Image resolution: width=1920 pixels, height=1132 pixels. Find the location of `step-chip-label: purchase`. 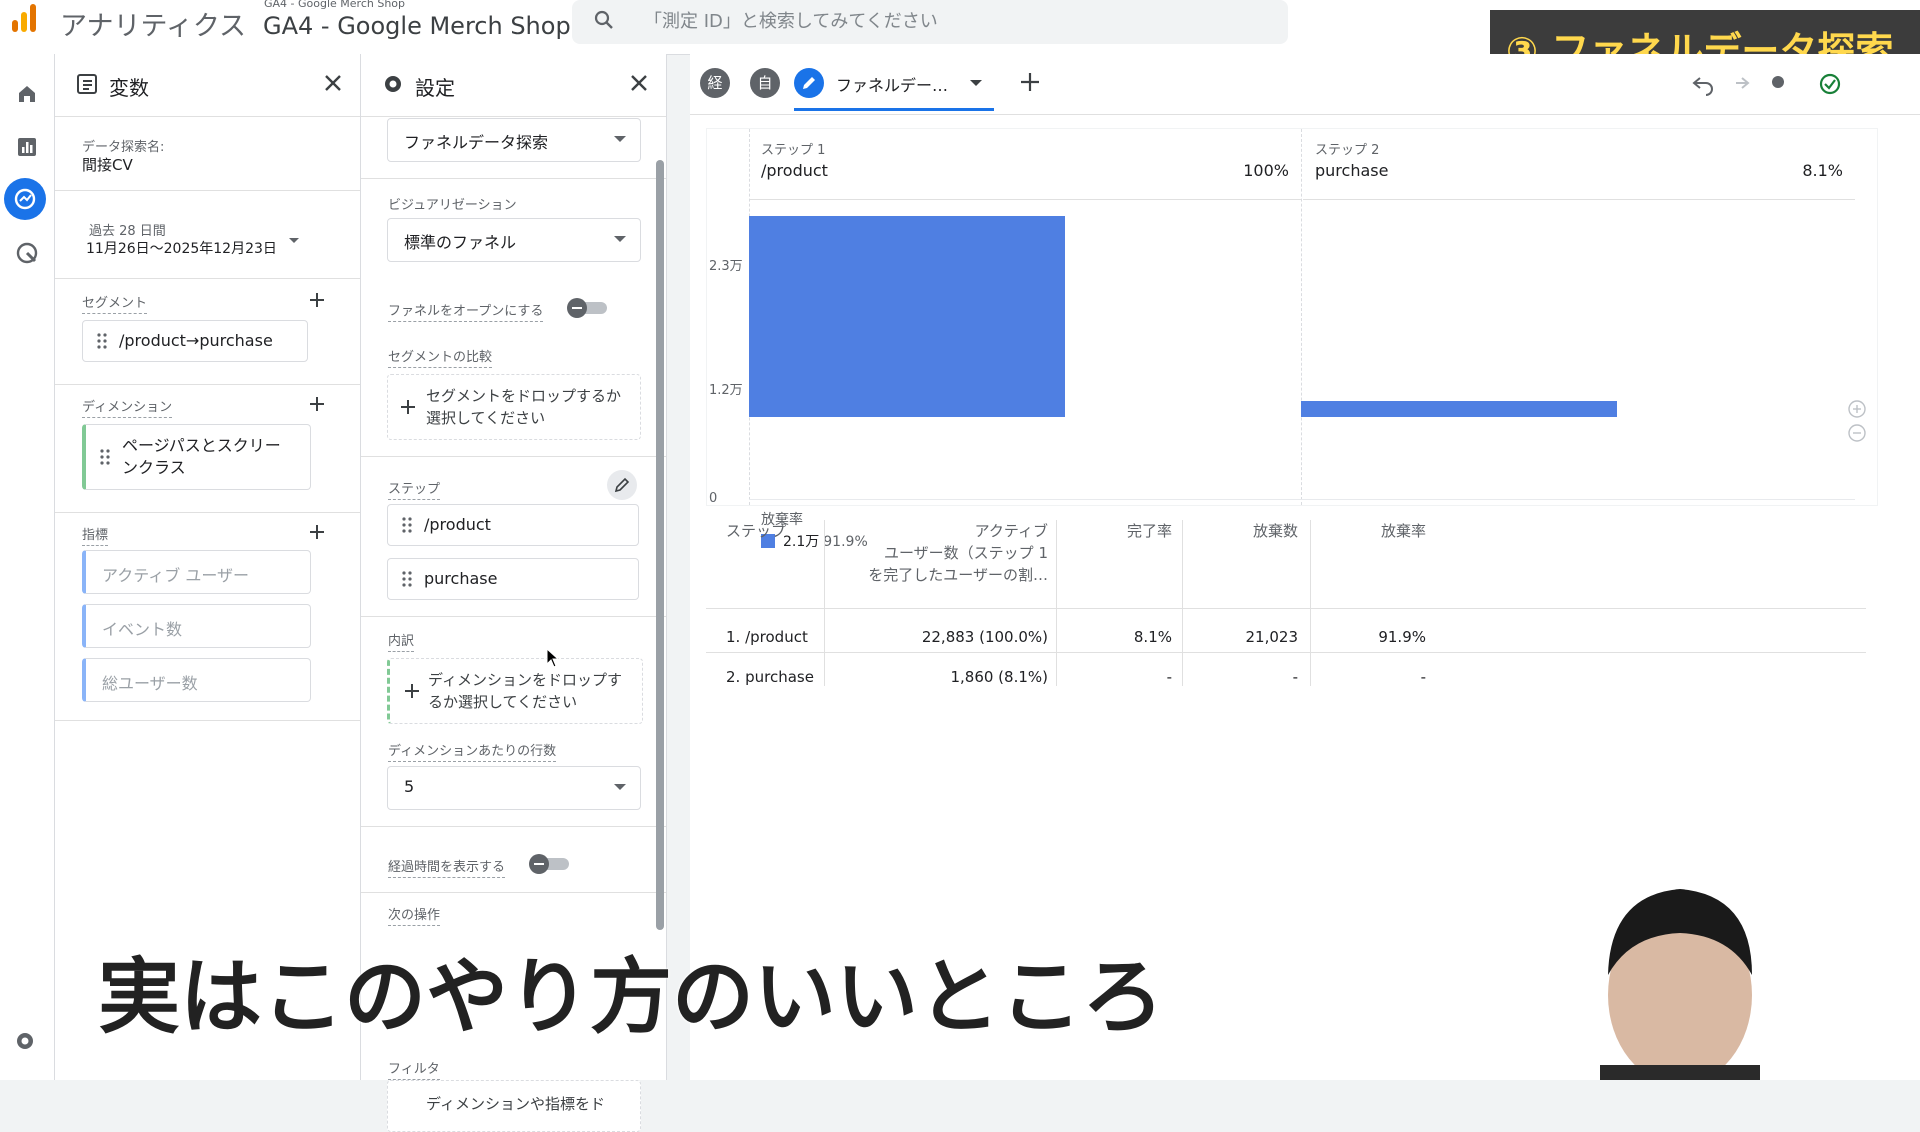

step-chip-label: purchase is located at coordinates (461, 578).